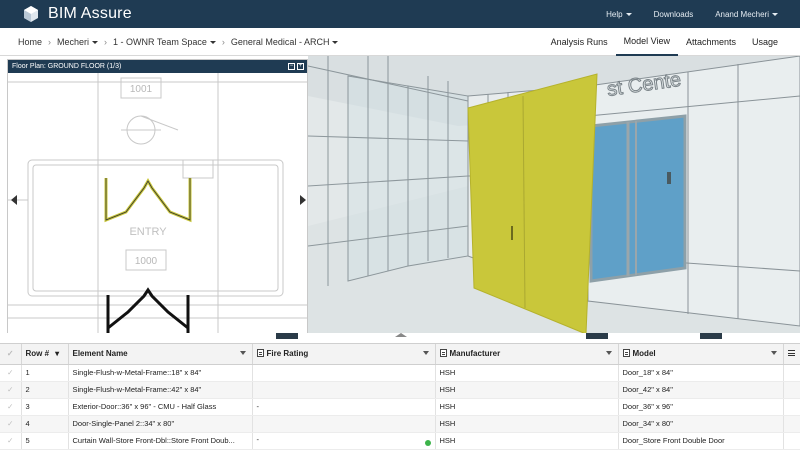 This screenshot has width=800, height=450. Describe the element at coordinates (646, 42) in the screenshot. I see `tab-model-view: Model View` at that location.